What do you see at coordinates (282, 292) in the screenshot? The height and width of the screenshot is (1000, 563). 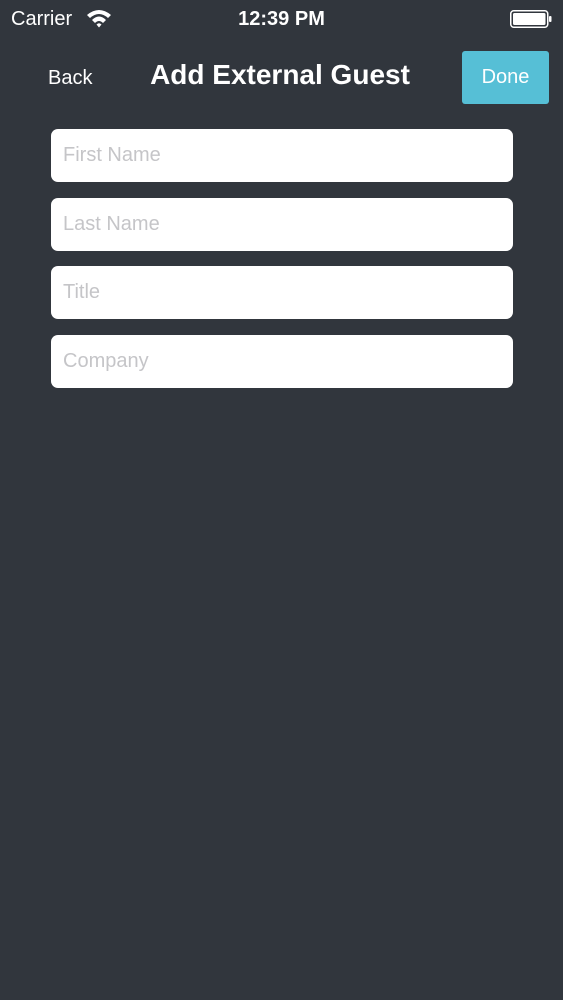 I see `title-input` at bounding box center [282, 292].